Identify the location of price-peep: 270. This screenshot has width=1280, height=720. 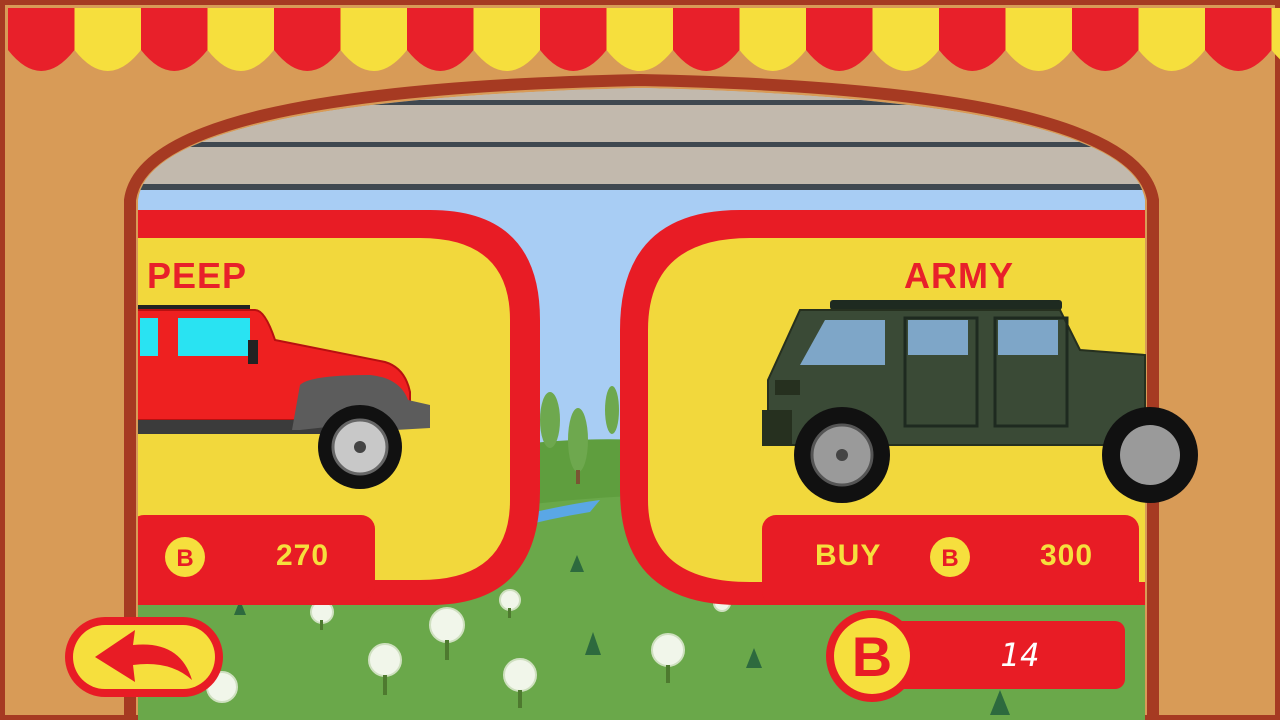
(303, 555).